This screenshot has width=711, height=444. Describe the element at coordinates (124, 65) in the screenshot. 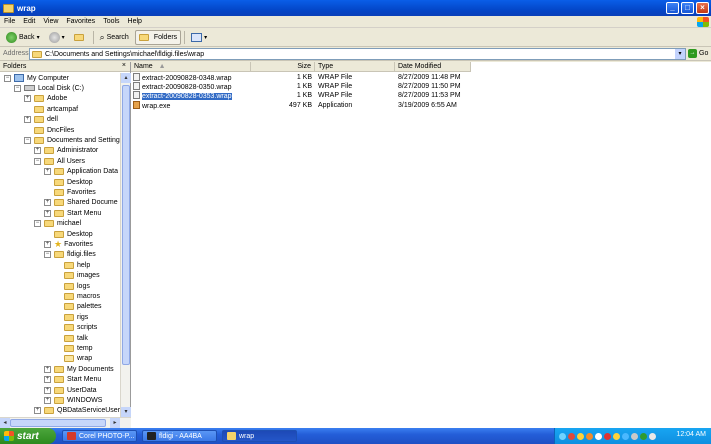

I see `close-icon: ×` at that location.